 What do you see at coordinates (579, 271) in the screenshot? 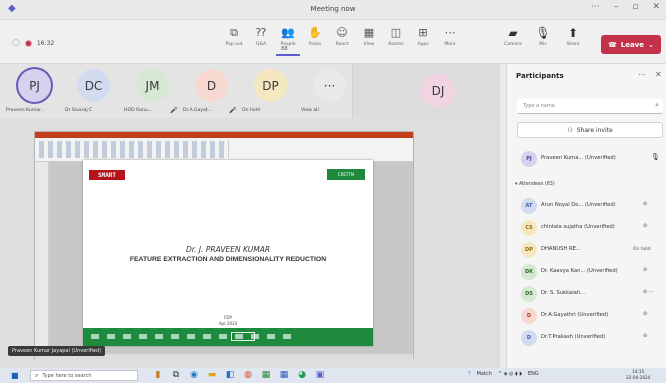
I see `participant-name: Dr. Kaavya Kan... (Unverified)` at bounding box center [579, 271].